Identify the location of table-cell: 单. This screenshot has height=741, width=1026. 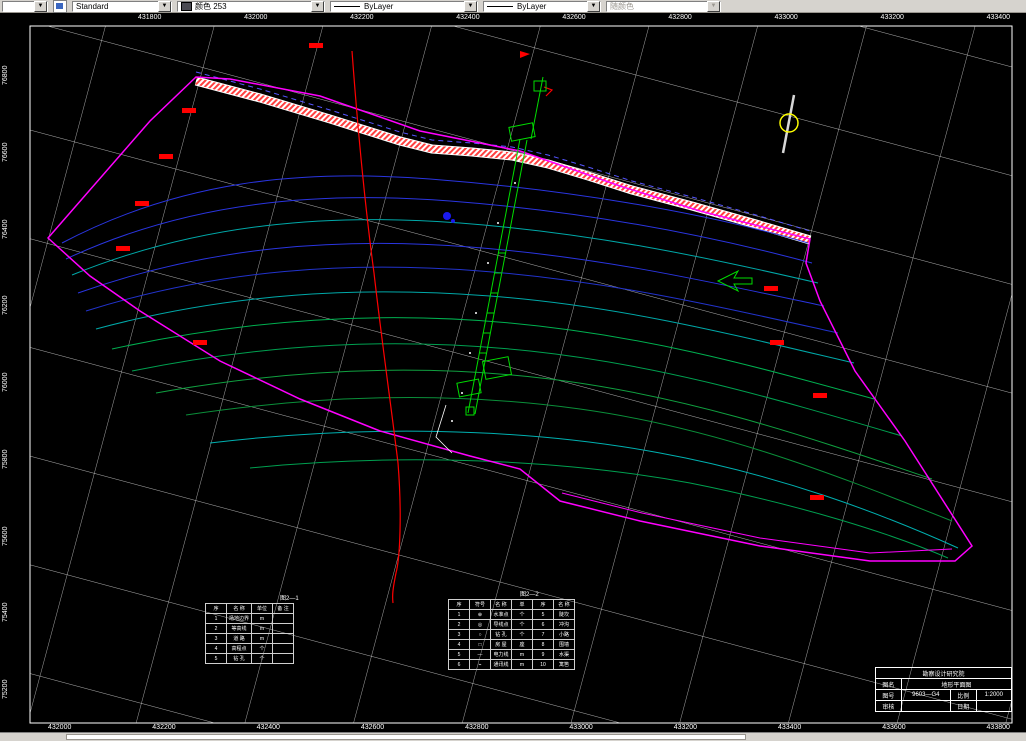
(522, 604).